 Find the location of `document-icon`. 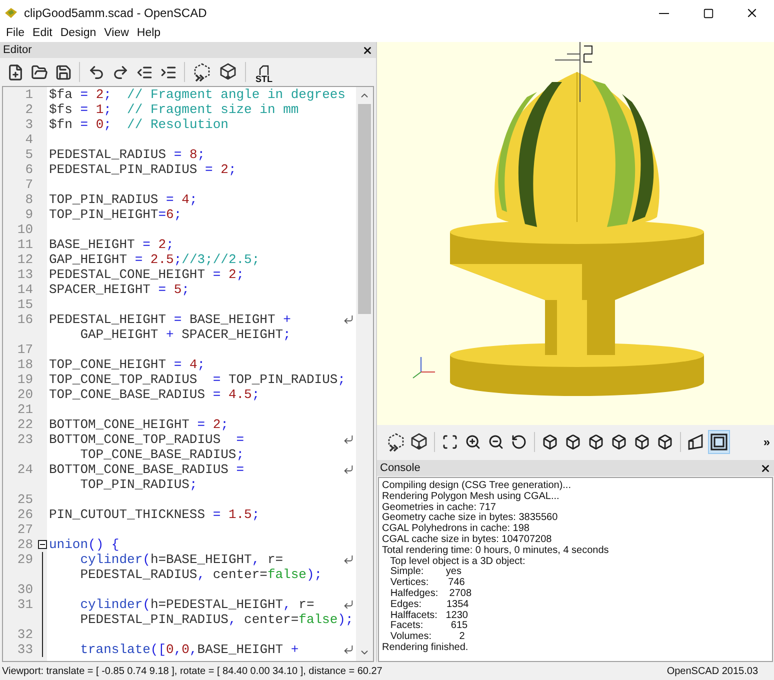

document-icon is located at coordinates (264, 70).